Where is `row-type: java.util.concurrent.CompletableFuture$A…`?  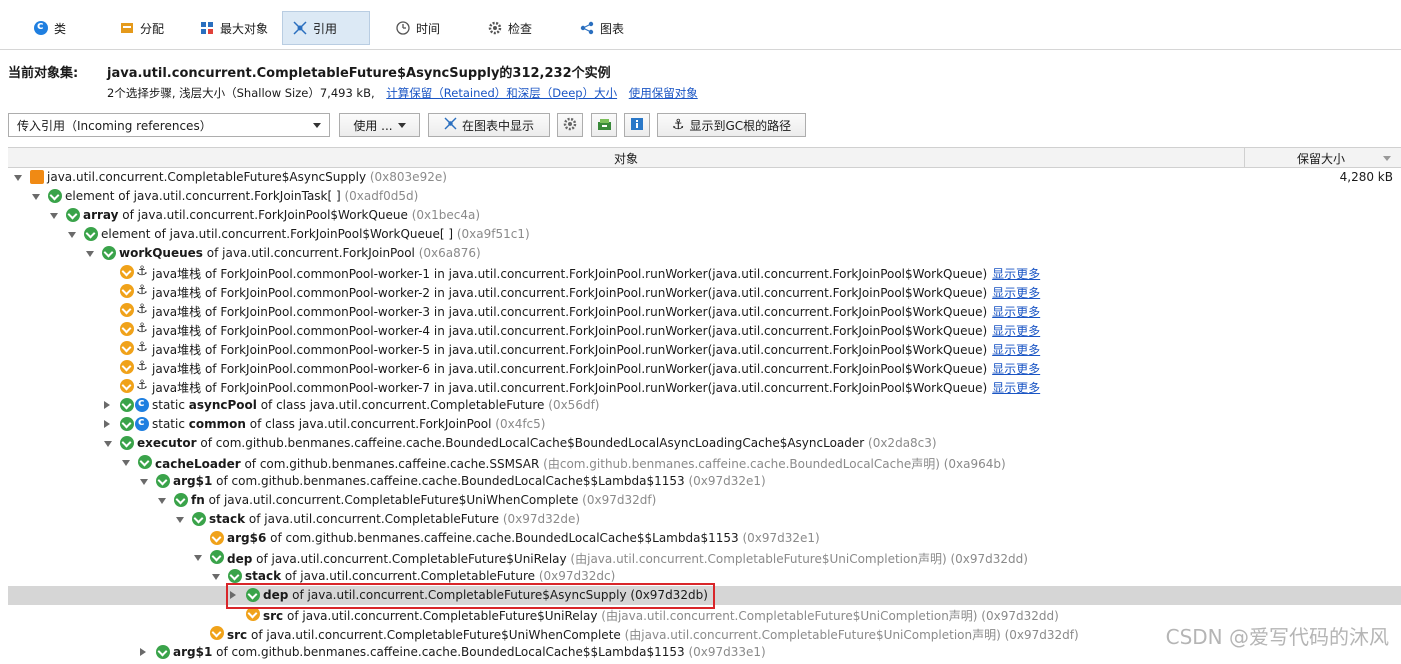
row-type: java.util.concurrent.CompletableFuture$A… is located at coordinates (207, 177).